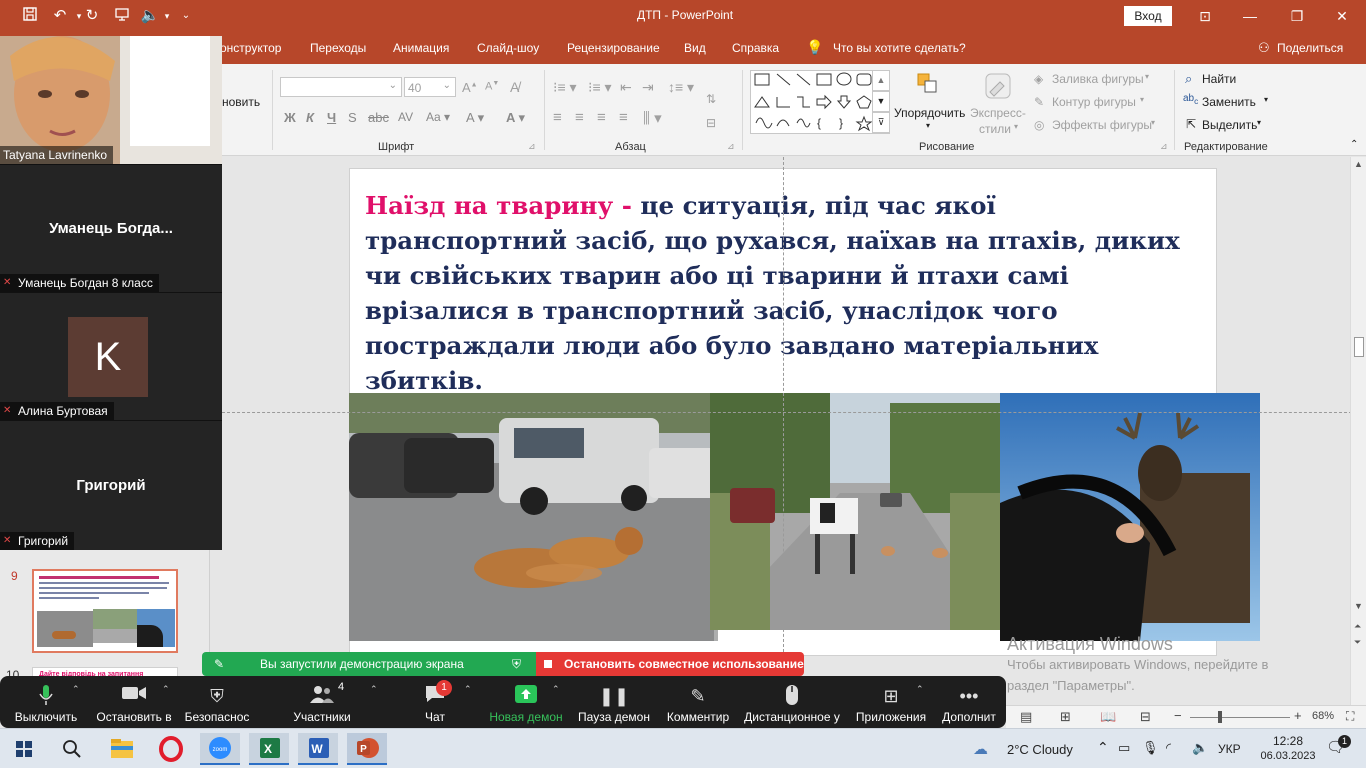  Describe the element at coordinates (72, 749) in the screenshot. I see `search-icon` at that location.